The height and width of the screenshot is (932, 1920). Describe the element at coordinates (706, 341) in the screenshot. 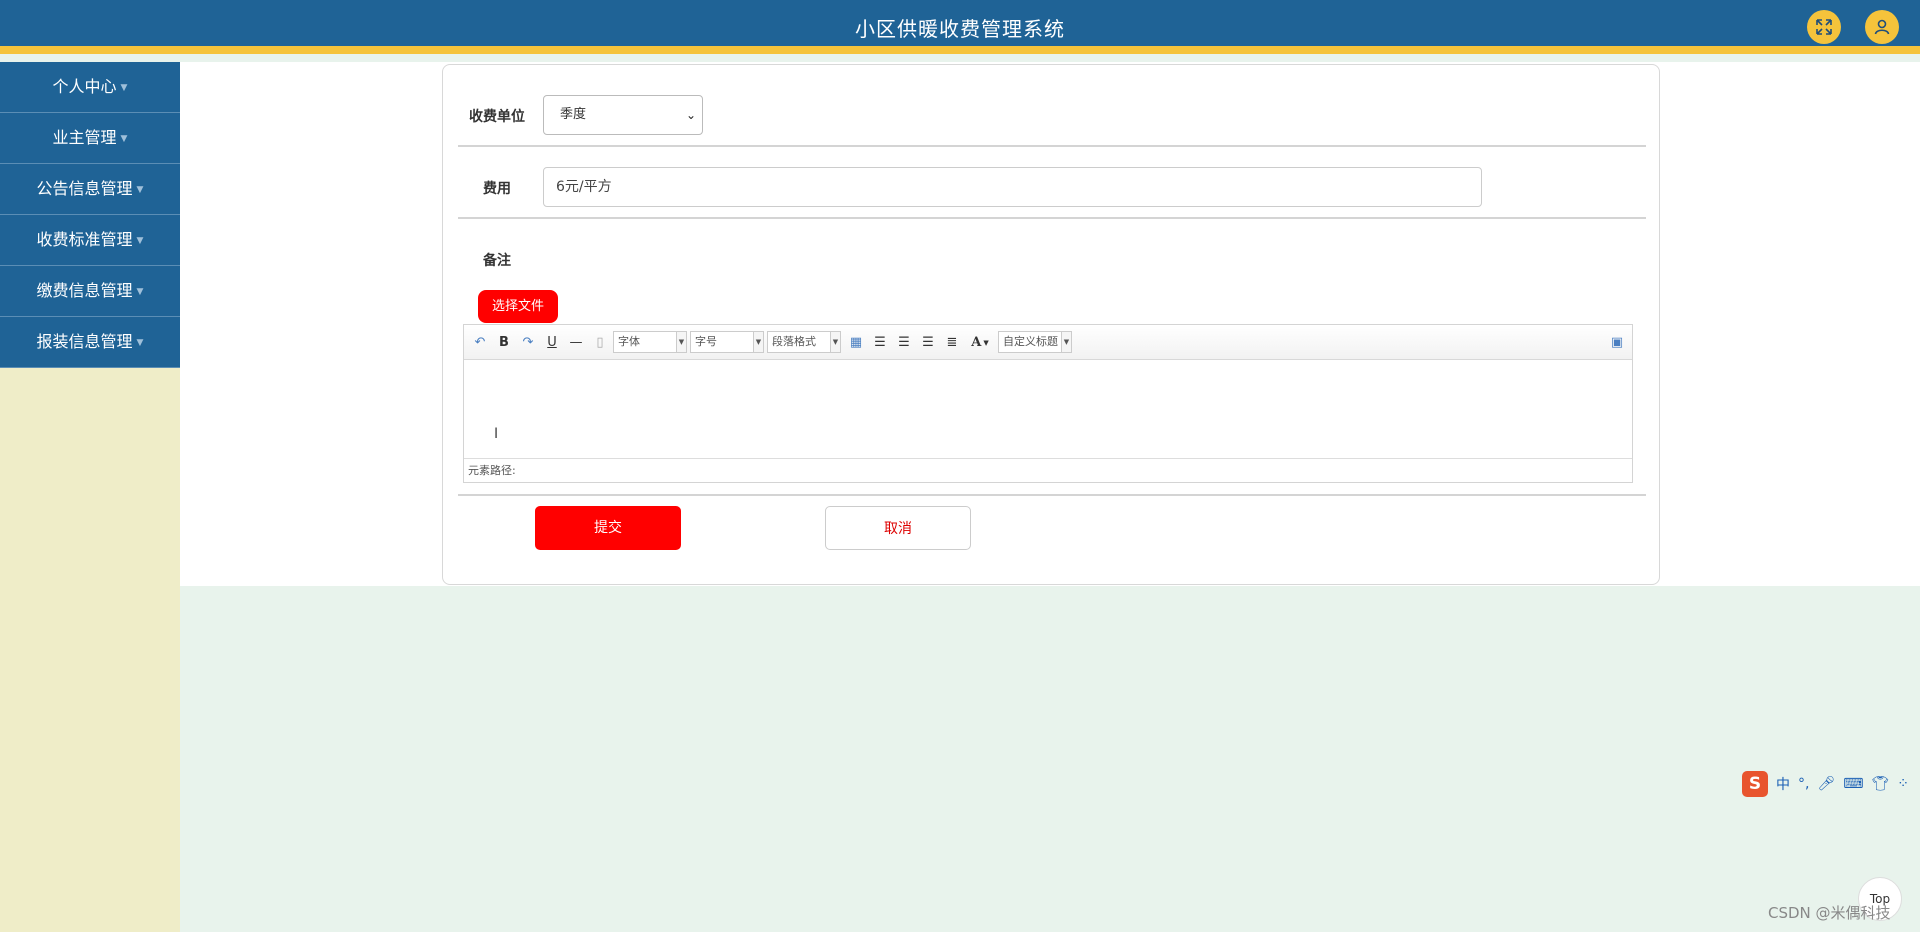

I see `font-size-label: 字号` at that location.